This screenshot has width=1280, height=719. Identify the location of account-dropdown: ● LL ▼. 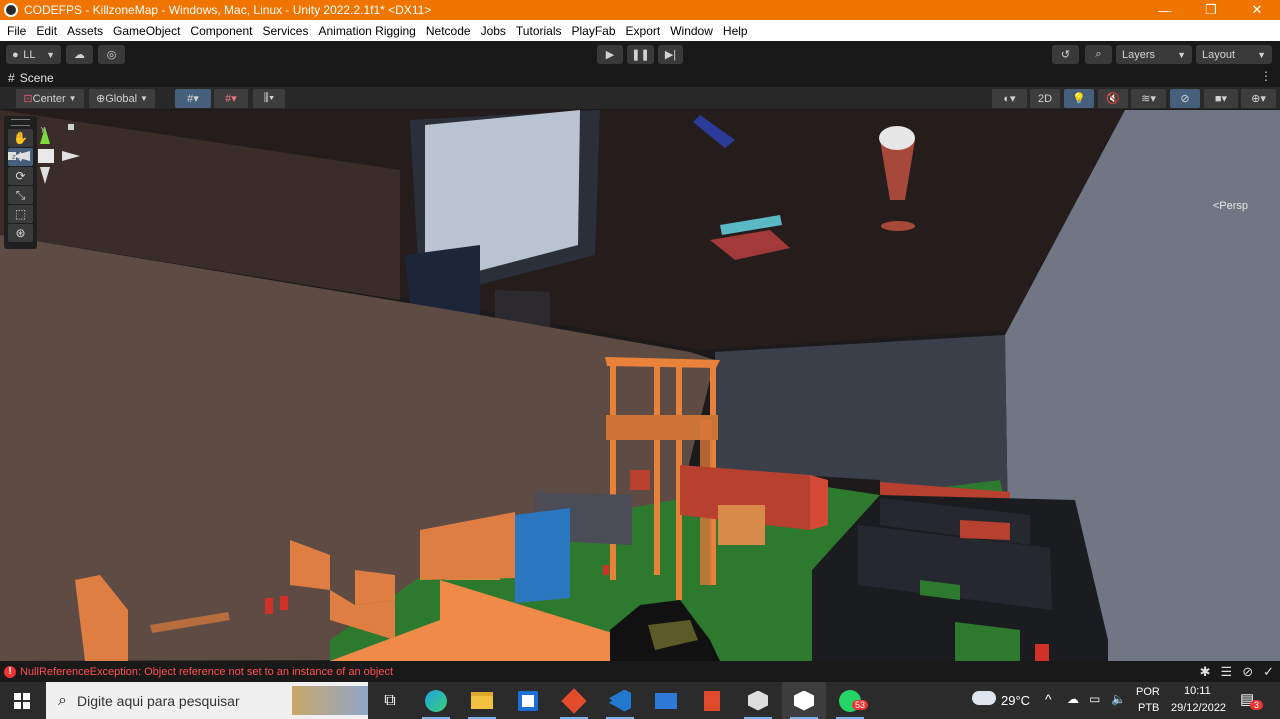
(33, 54).